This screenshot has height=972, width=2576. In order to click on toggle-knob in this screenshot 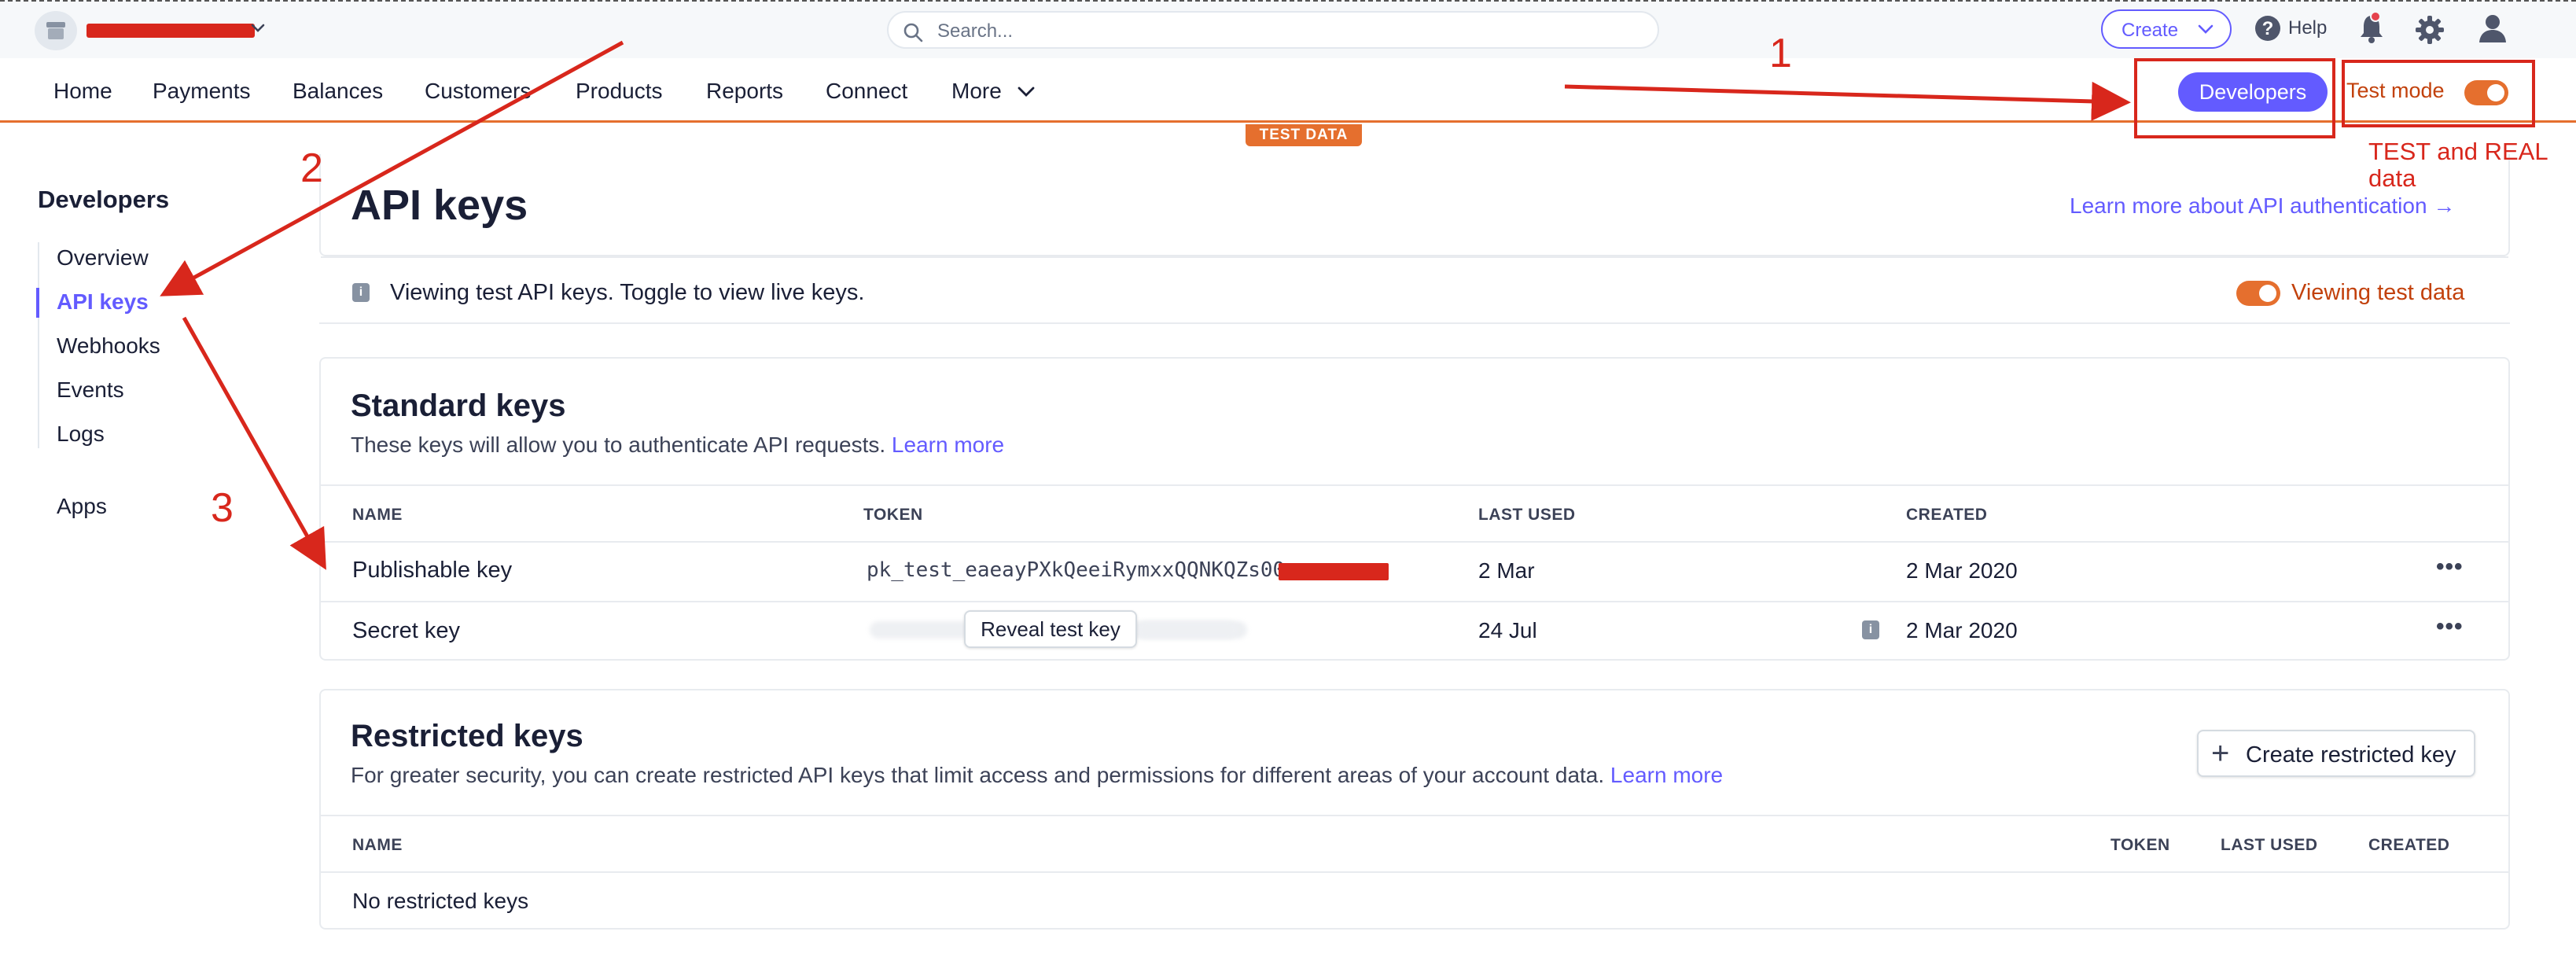, I will do `click(2268, 293)`.